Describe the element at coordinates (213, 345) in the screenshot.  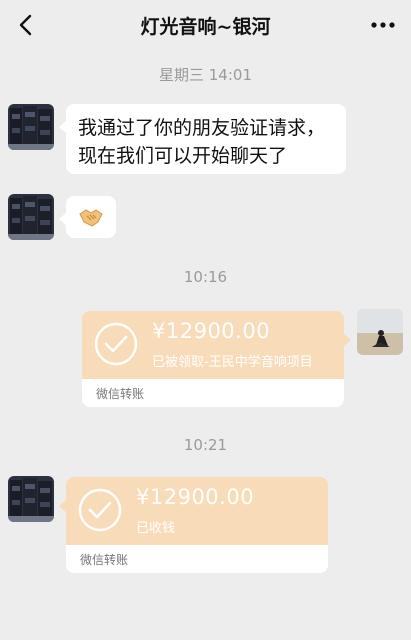
I see `transfer-card-top: ¥12900.00 已被领取-王民中学音响项目` at that location.